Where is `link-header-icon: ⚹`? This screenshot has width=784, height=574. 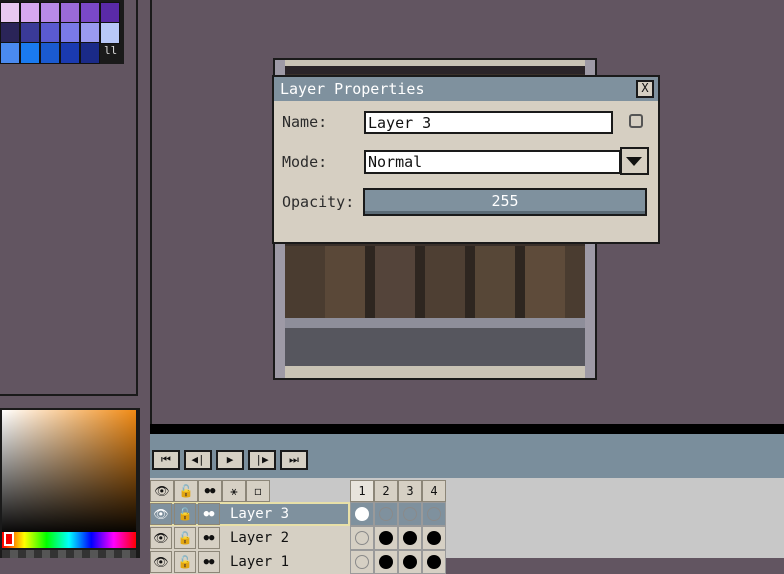
link-header-icon: ⚹ is located at coordinates (234, 491).